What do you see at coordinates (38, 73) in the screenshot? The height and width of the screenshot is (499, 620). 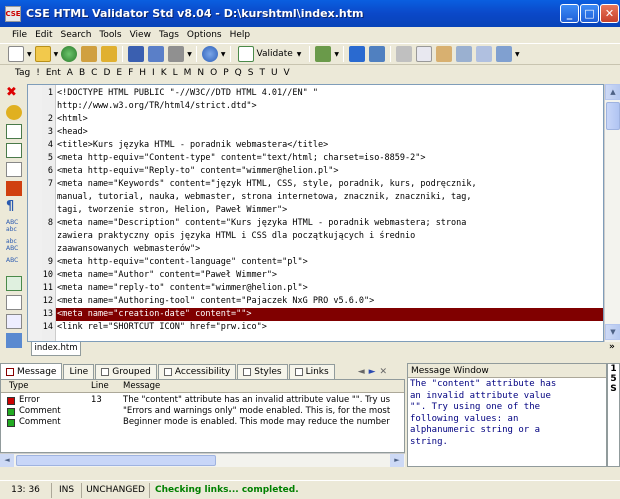 I see `tag-button: !` at bounding box center [38, 73].